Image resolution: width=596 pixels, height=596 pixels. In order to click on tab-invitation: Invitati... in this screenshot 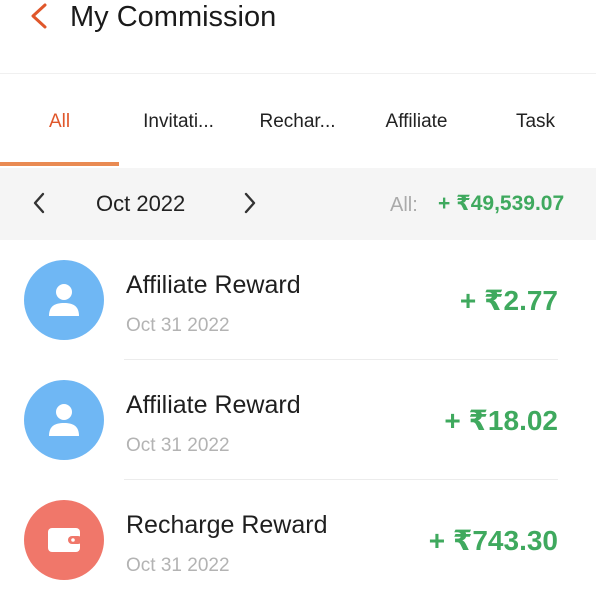, I will do `click(178, 122)`.